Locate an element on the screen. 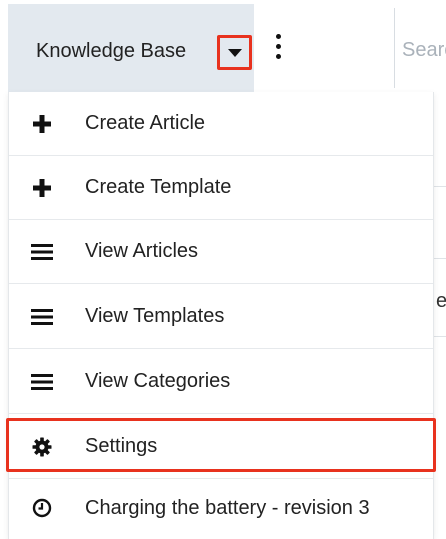 Image resolution: width=446 pixels, height=539 pixels. menu-item-settings: Settings is located at coordinates (221, 447).